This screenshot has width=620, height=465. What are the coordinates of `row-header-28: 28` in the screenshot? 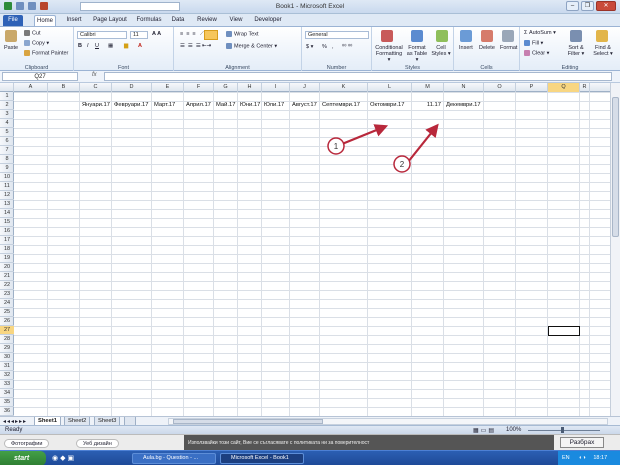 It's located at (7, 339).